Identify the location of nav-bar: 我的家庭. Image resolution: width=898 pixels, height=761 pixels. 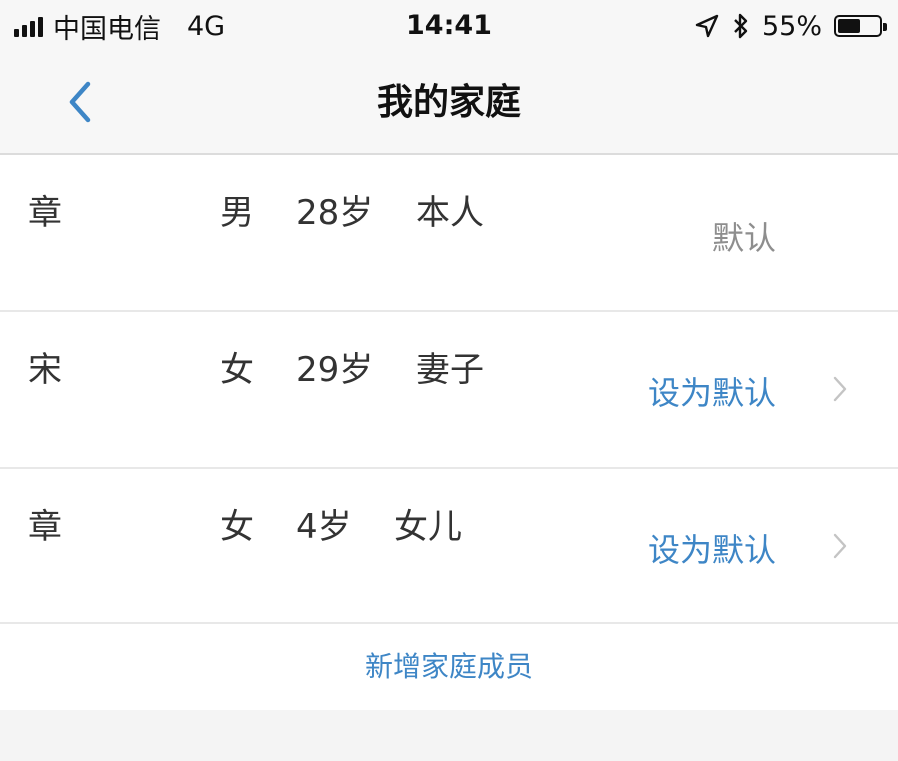
(449, 103).